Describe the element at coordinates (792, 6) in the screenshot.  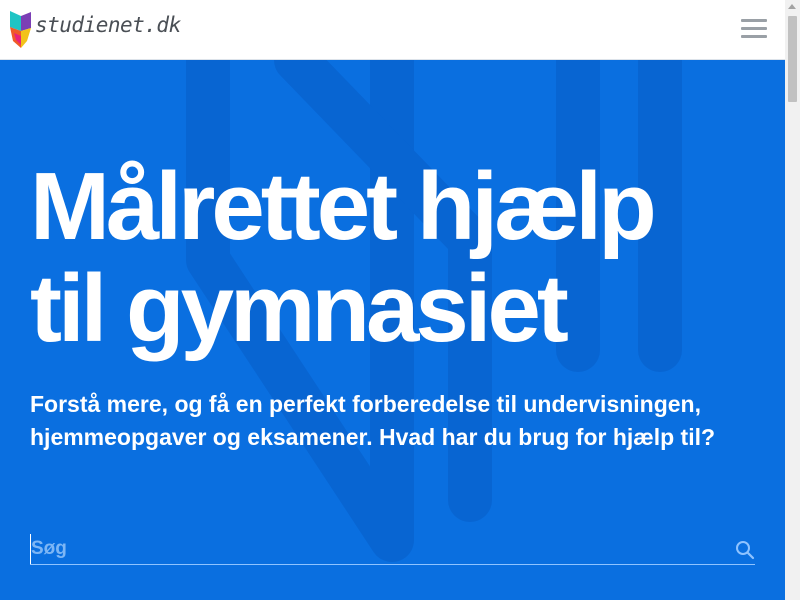
I see `scroll-up-arrow-icon` at that location.